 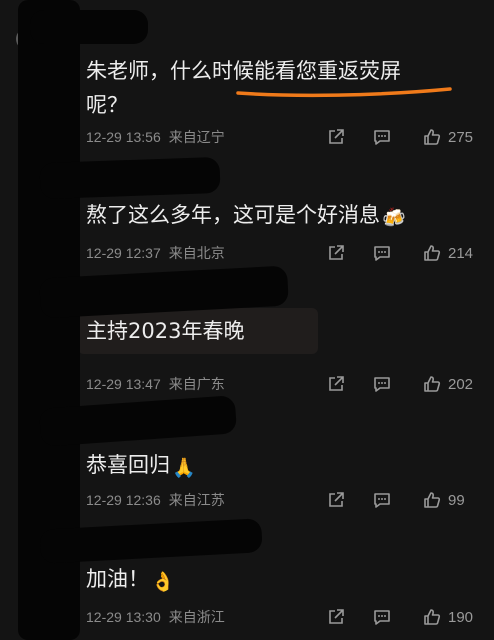 What do you see at coordinates (281, 137) in the screenshot?
I see `comment-meta: 12-29 13:56 来自辽宁 275` at bounding box center [281, 137].